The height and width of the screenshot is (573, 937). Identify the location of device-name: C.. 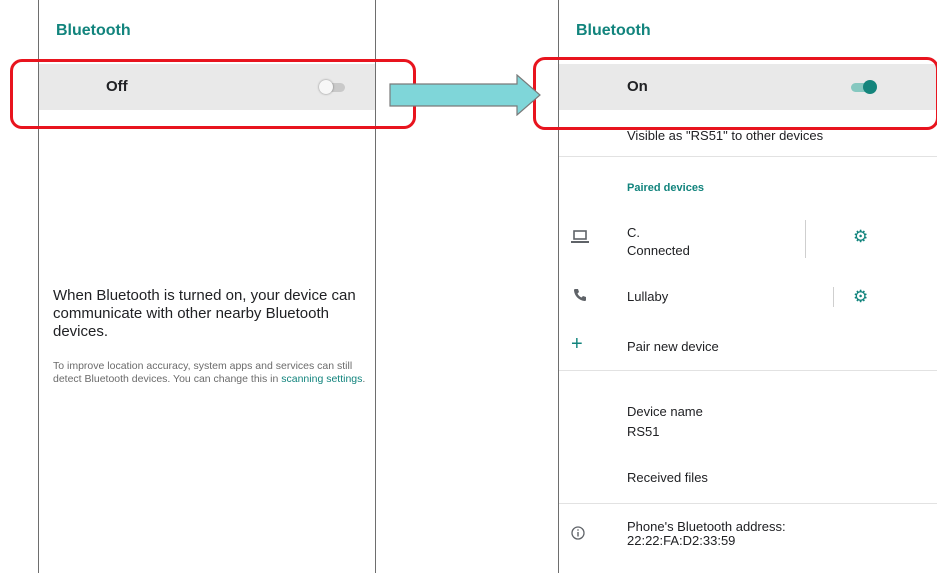
(633, 232).